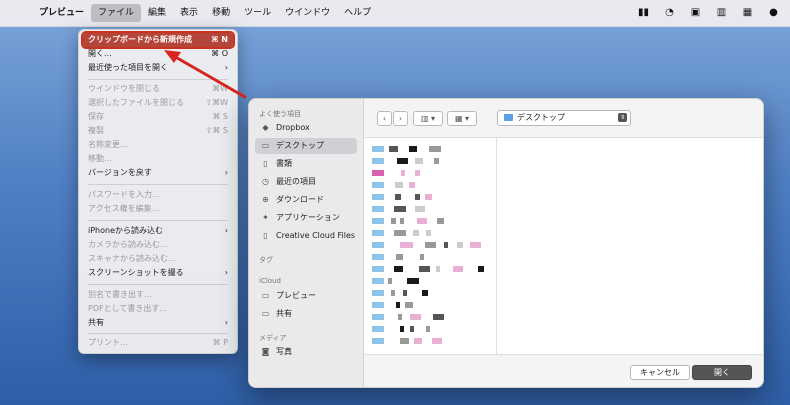 The width and height of the screenshot is (790, 405). I want to click on menu-tools: ツール, so click(257, 13).